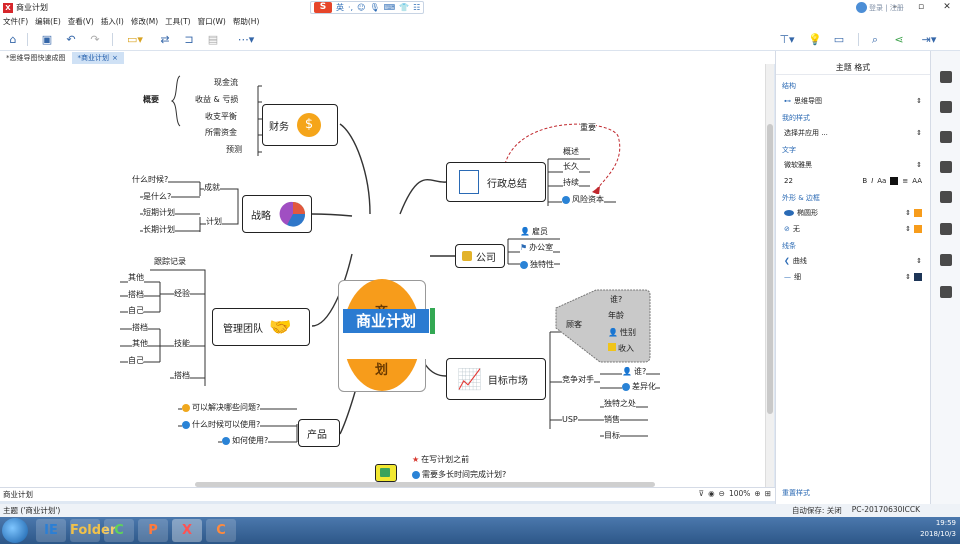 The width and height of the screenshot is (960, 544). Describe the element at coordinates (177, 21) in the screenshot. I see `menu-tools: 工具(T)` at that location.